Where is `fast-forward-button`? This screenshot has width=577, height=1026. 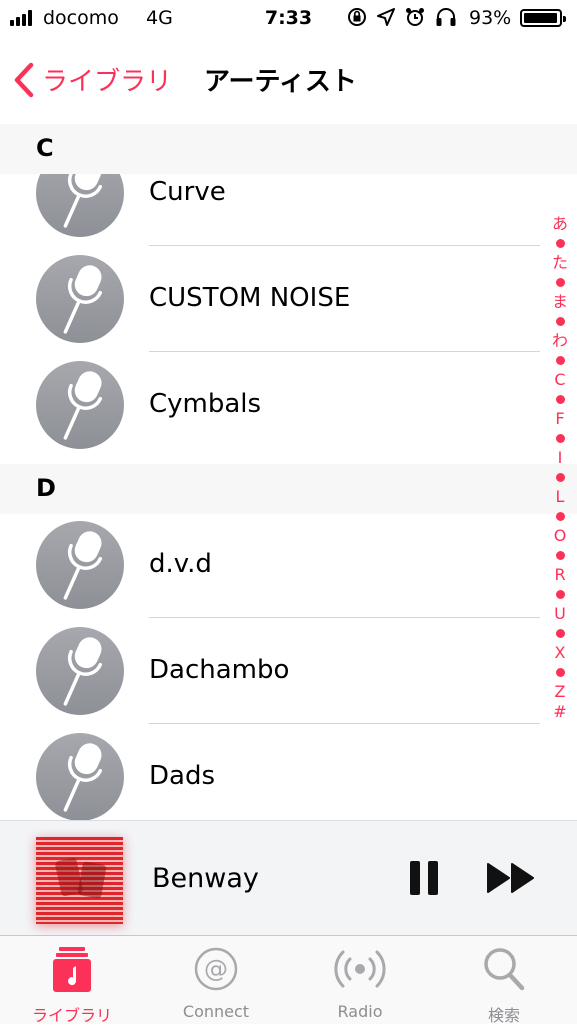 fast-forward-button is located at coordinates (511, 880).